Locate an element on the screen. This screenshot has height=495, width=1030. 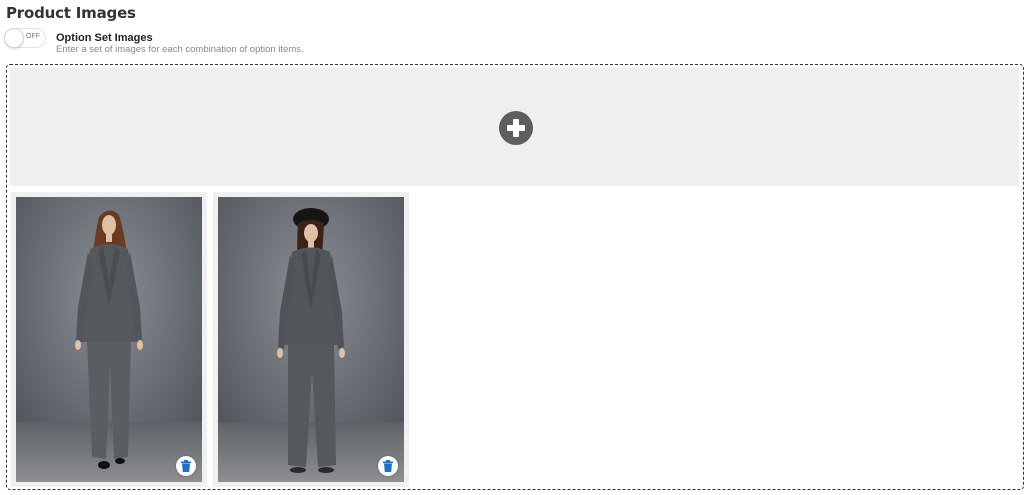
option-set-label: Option Set Images is located at coordinates (104, 38).